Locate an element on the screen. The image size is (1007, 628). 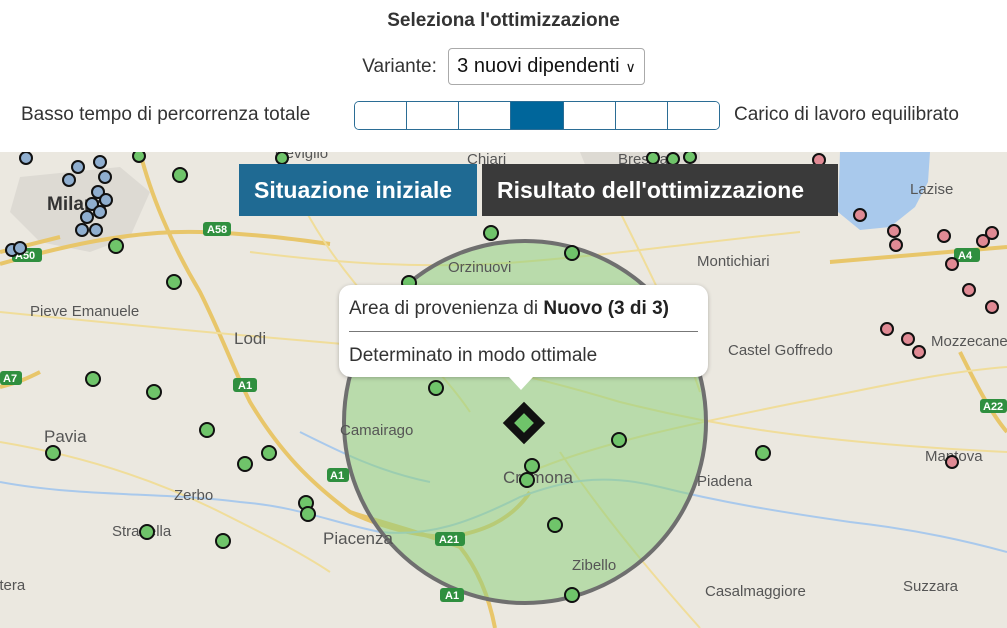
place-label: Camairago is located at coordinates (376, 430).